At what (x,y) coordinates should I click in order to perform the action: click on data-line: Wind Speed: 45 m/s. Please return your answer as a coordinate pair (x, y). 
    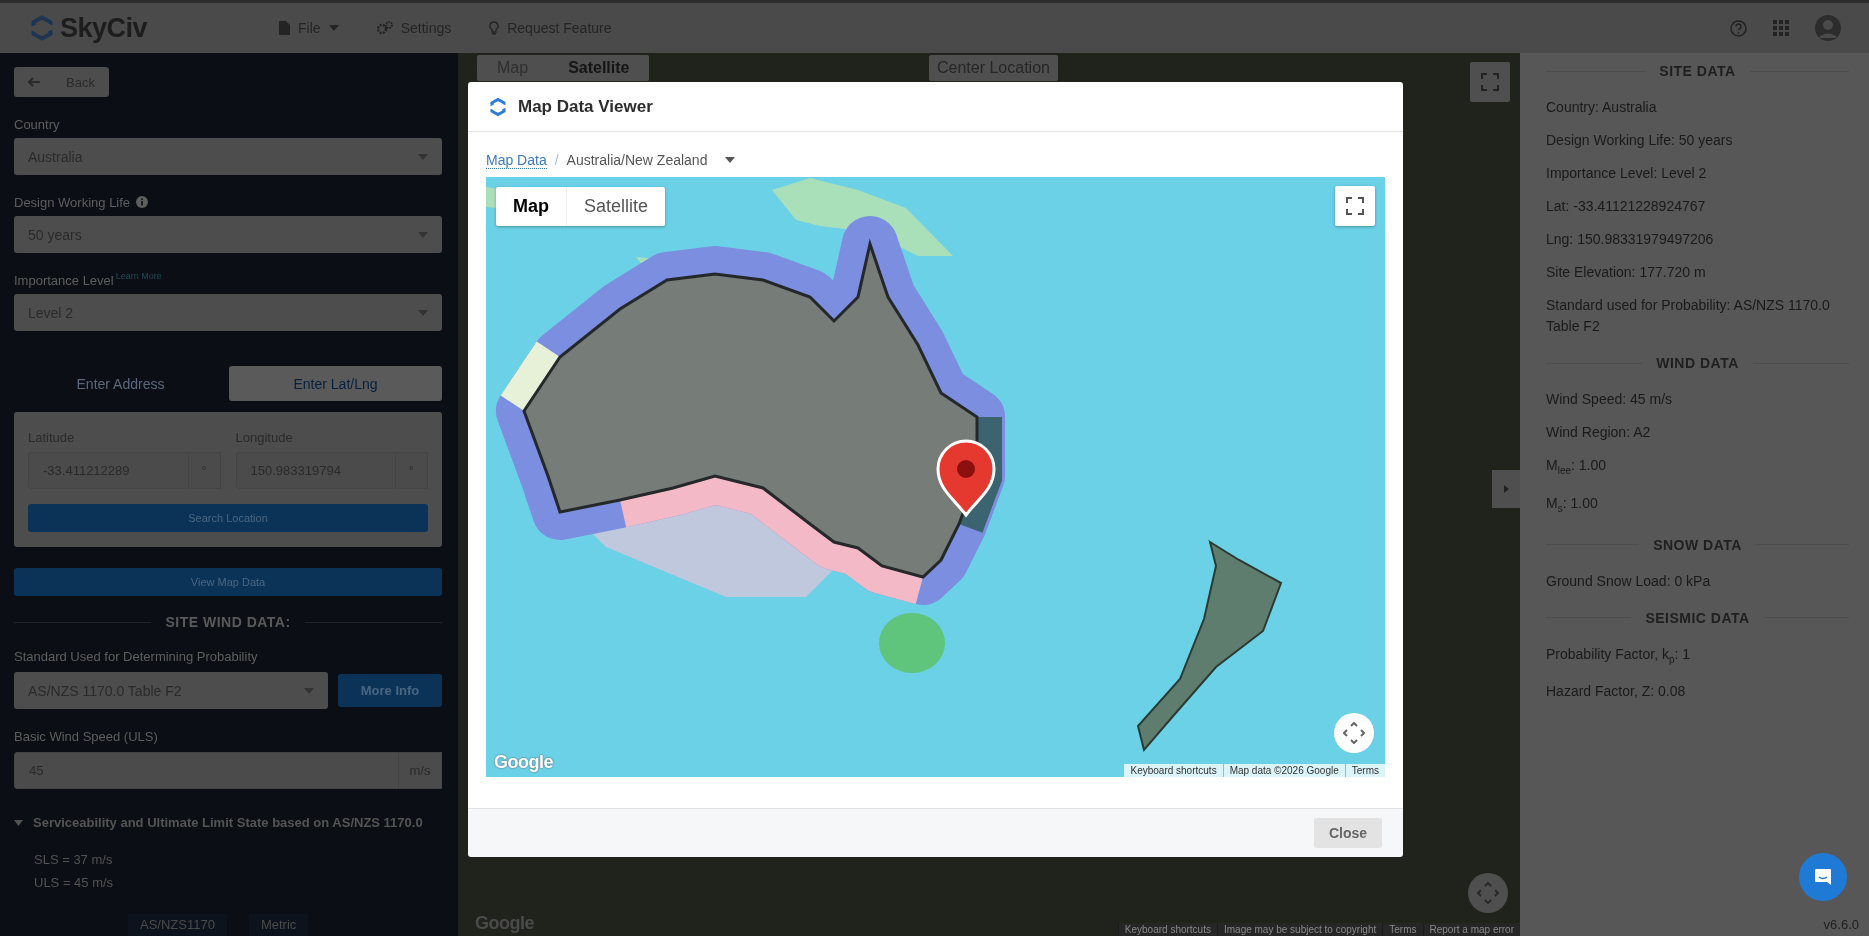
    Looking at the image, I should click on (1610, 399).